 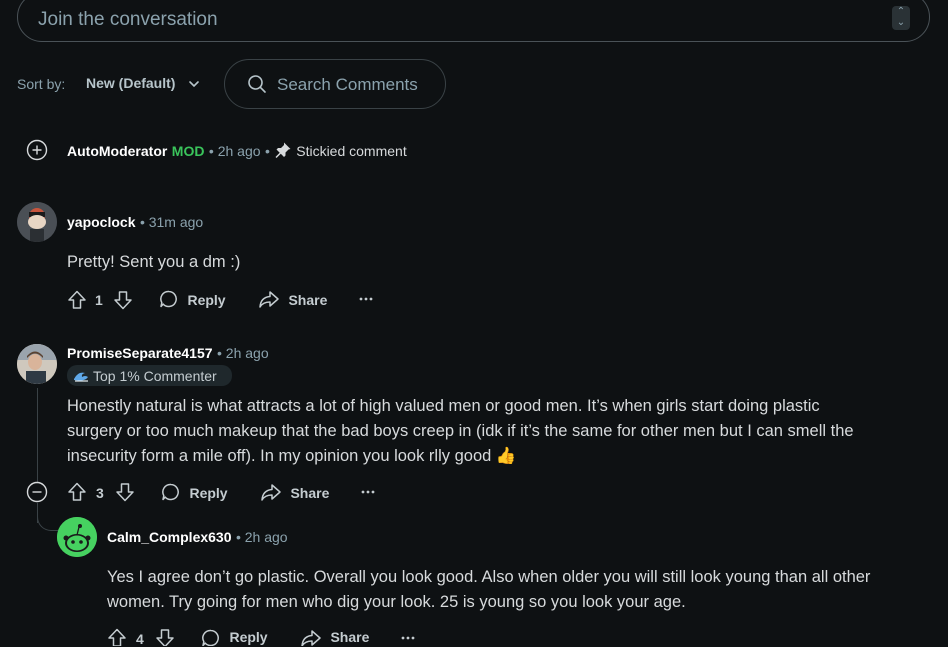 What do you see at coordinates (47, 519) in the screenshot?
I see `thread-connector` at bounding box center [47, 519].